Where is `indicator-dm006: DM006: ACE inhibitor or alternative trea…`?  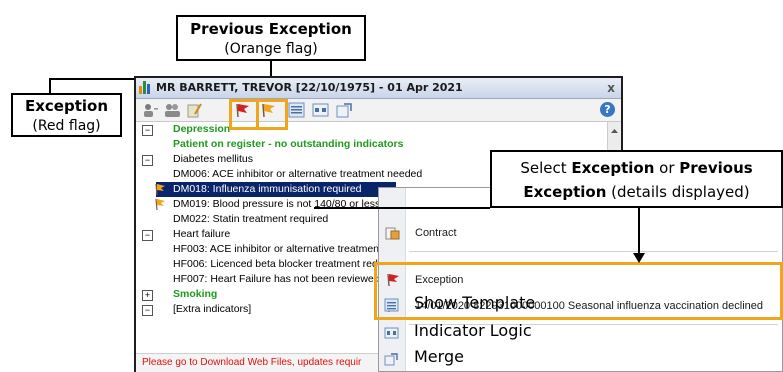
indicator-dm006: DM006: ACE inhibitor or alternative trea… is located at coordinates (297, 174).